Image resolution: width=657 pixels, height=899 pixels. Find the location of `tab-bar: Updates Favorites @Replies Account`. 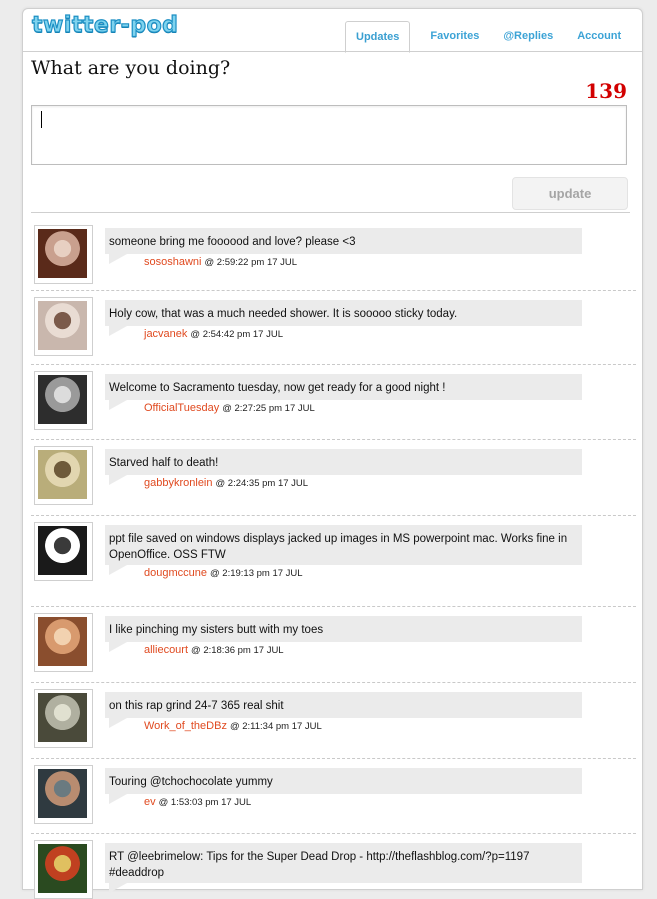

tab-bar: Updates Favorites @Replies Account is located at coordinates (490, 37).